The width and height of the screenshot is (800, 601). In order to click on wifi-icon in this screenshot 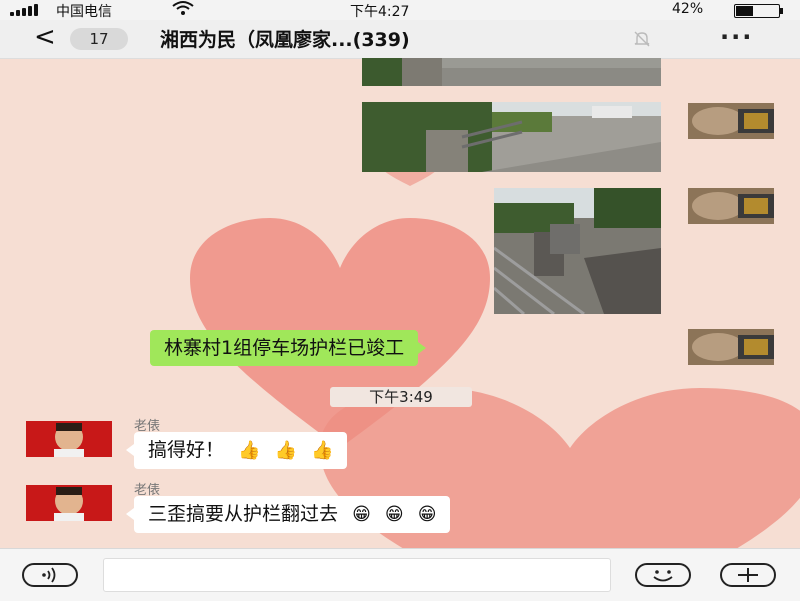, I will do `click(183, 10)`.